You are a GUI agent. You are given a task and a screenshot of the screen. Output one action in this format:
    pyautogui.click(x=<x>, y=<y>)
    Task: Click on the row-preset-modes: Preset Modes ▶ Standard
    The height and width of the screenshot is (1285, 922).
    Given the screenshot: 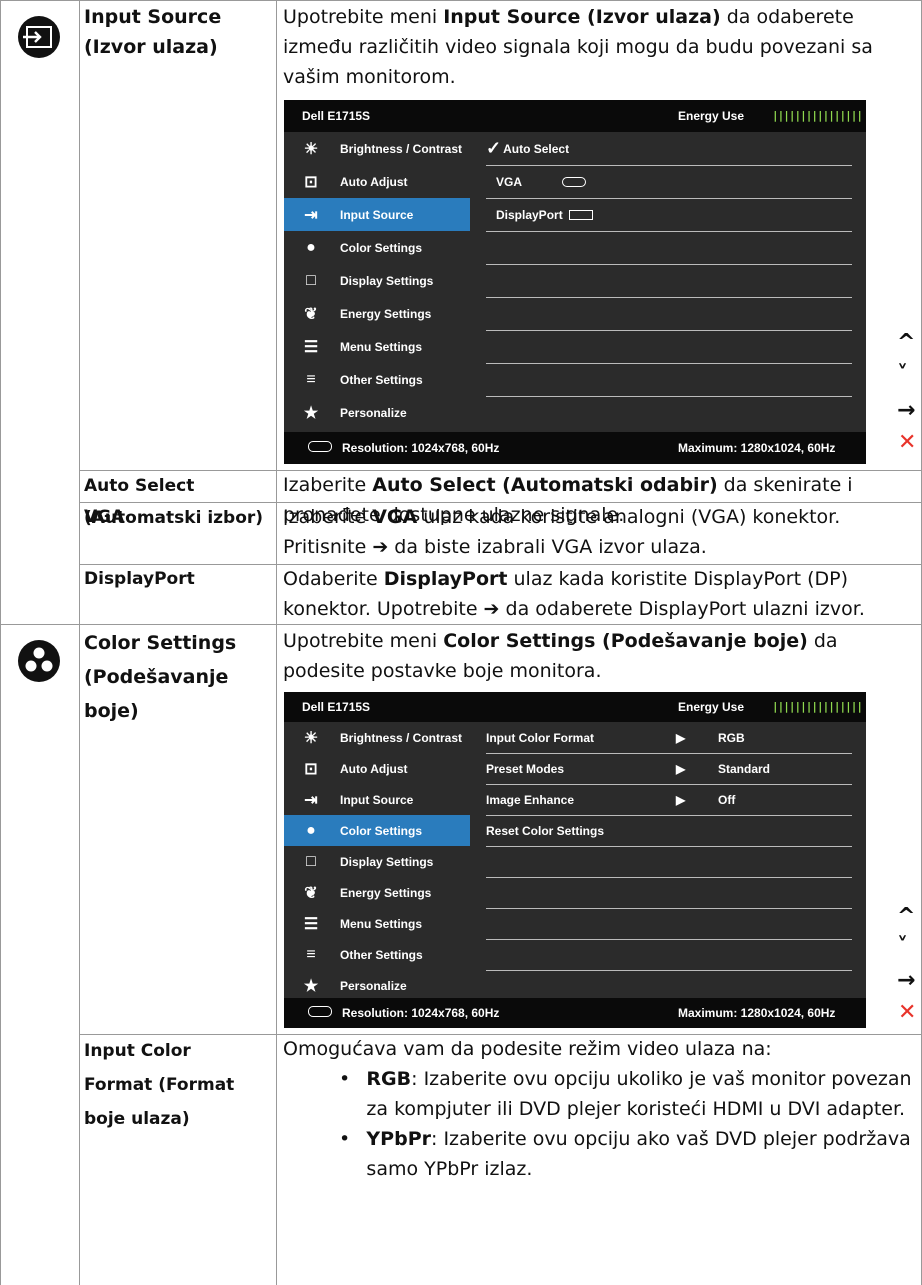 What is the action you would take?
    pyautogui.click(x=669, y=769)
    